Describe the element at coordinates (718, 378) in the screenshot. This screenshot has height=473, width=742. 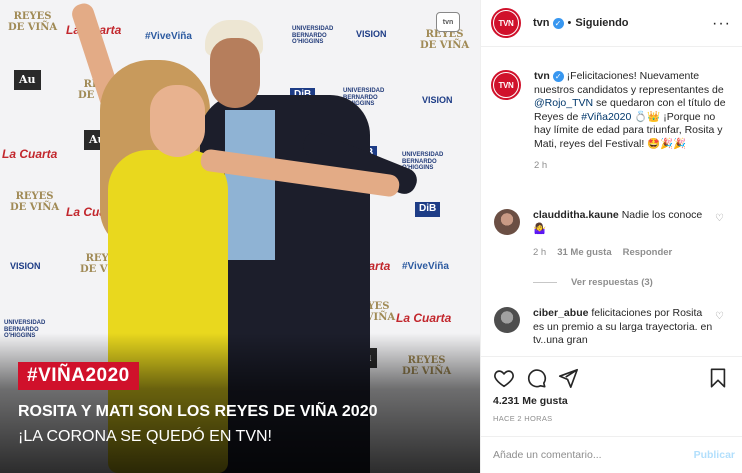
I see `bookmark-icon` at that location.